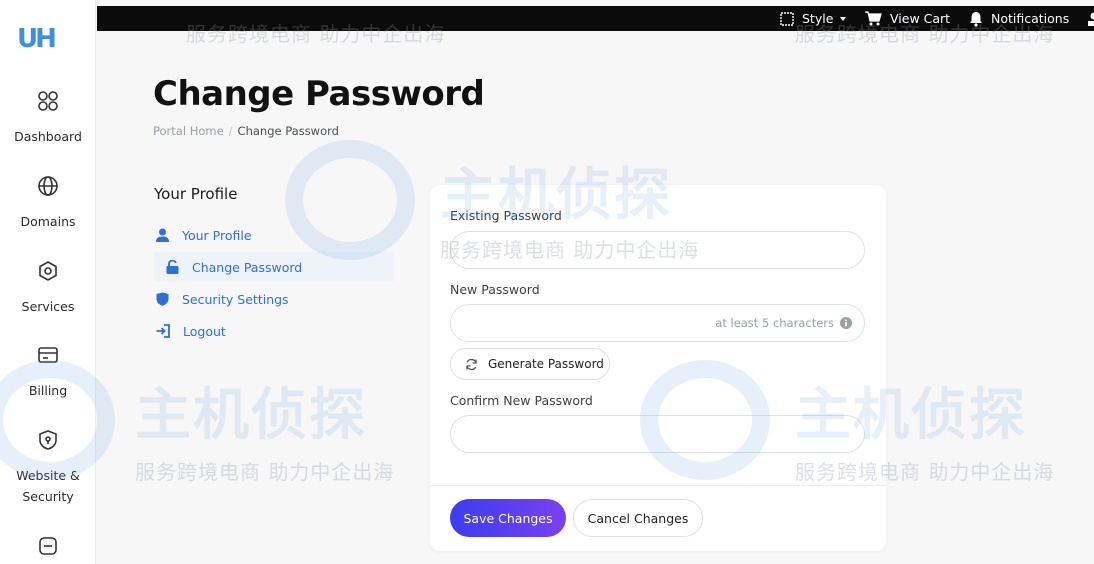  What do you see at coordinates (48, 372) in the screenshot?
I see `sidebar-item-billing: Billing` at bounding box center [48, 372].